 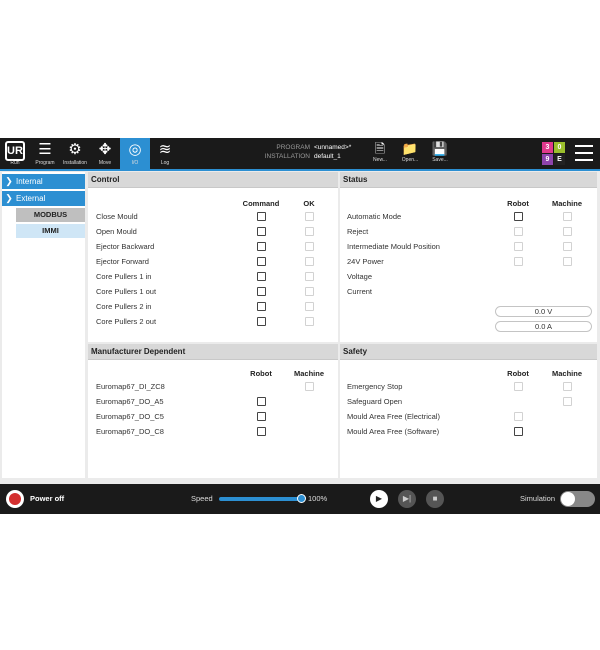 What do you see at coordinates (50, 215) in the screenshot?
I see `sidebar-item-modbus: MODBUS` at bounding box center [50, 215].